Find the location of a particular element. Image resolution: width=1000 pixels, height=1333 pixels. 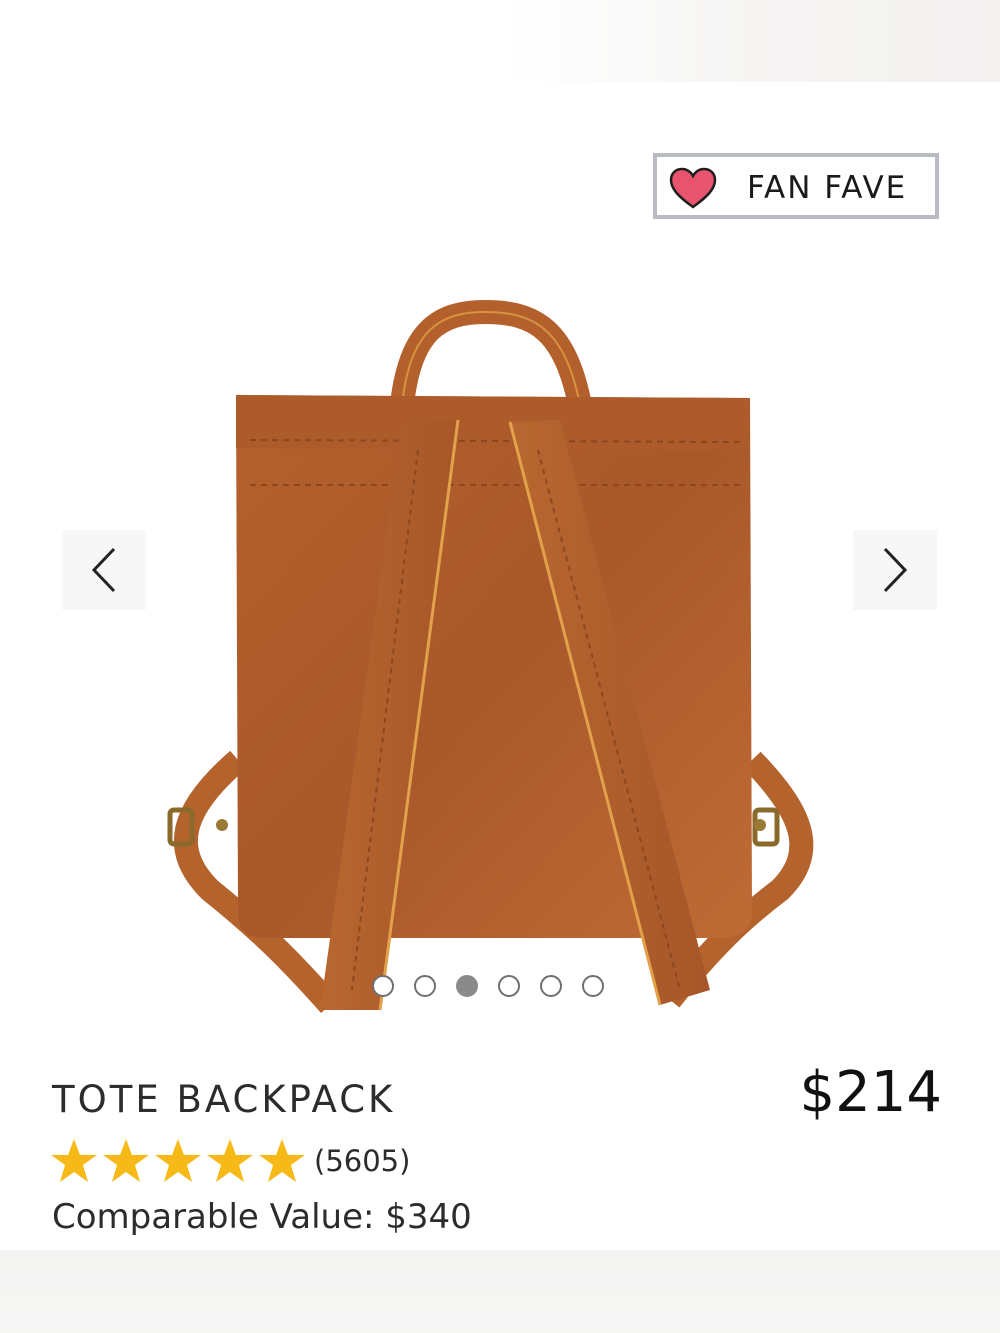

chevron-right-icon is located at coordinates (895, 570).